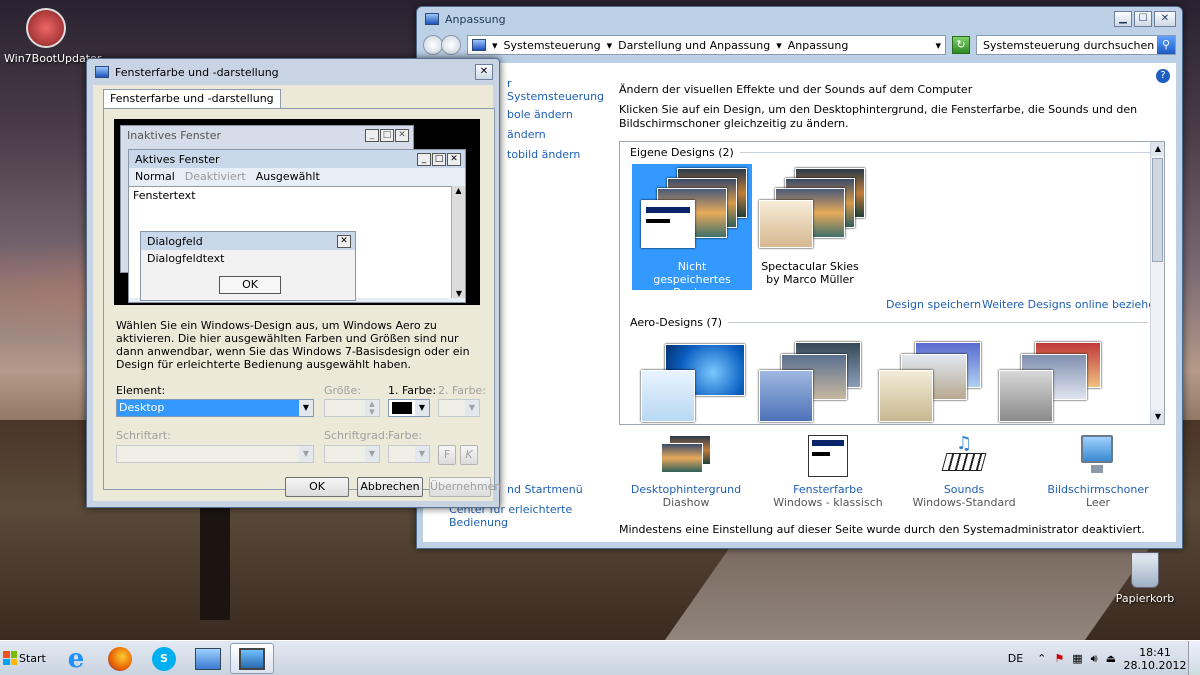 Image resolution: width=1200 pixels, height=675 pixels. What do you see at coordinates (390, 487) in the screenshot?
I see `cancel-button: Abbrechen` at bounding box center [390, 487].